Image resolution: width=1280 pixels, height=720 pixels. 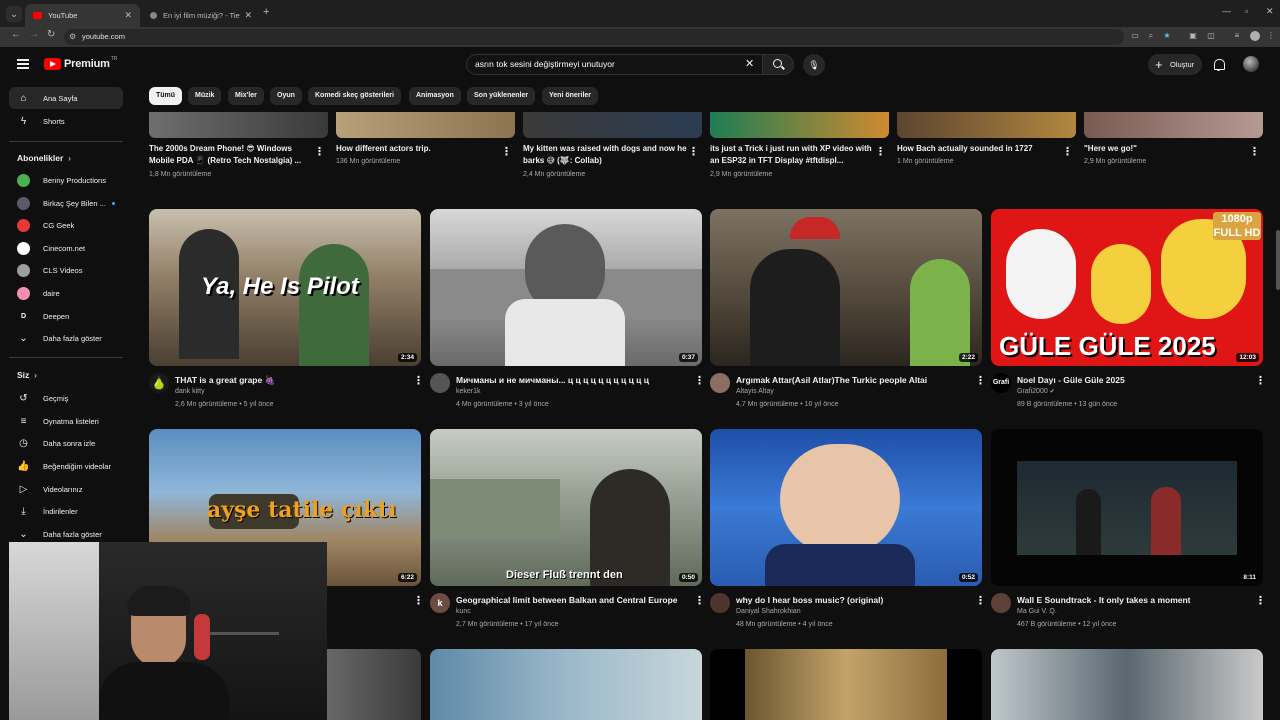 What do you see at coordinates (1246, 11) in the screenshot?
I see `maximize-icon: ▫` at bounding box center [1246, 11].